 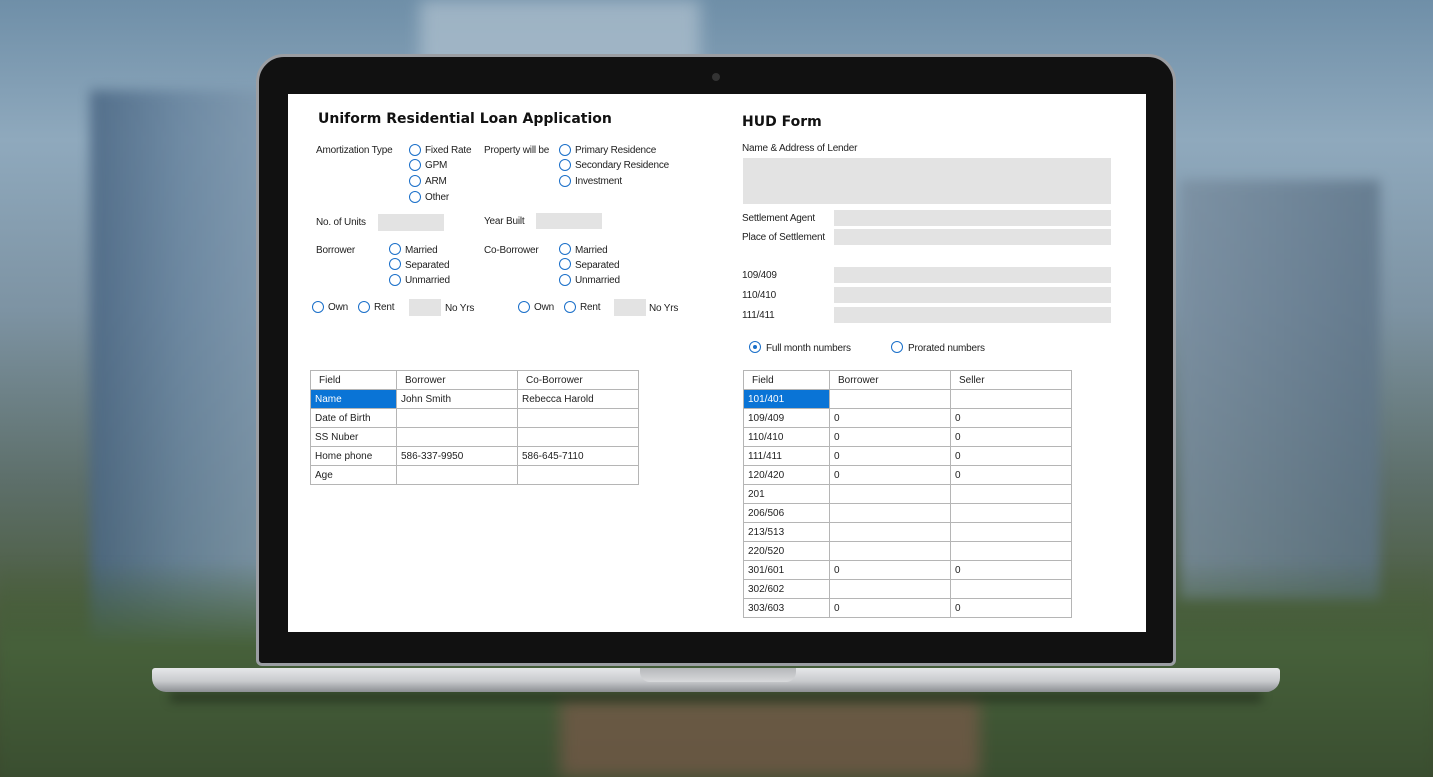 I want to click on borrower-own-radio, so click(x=318, y=307).